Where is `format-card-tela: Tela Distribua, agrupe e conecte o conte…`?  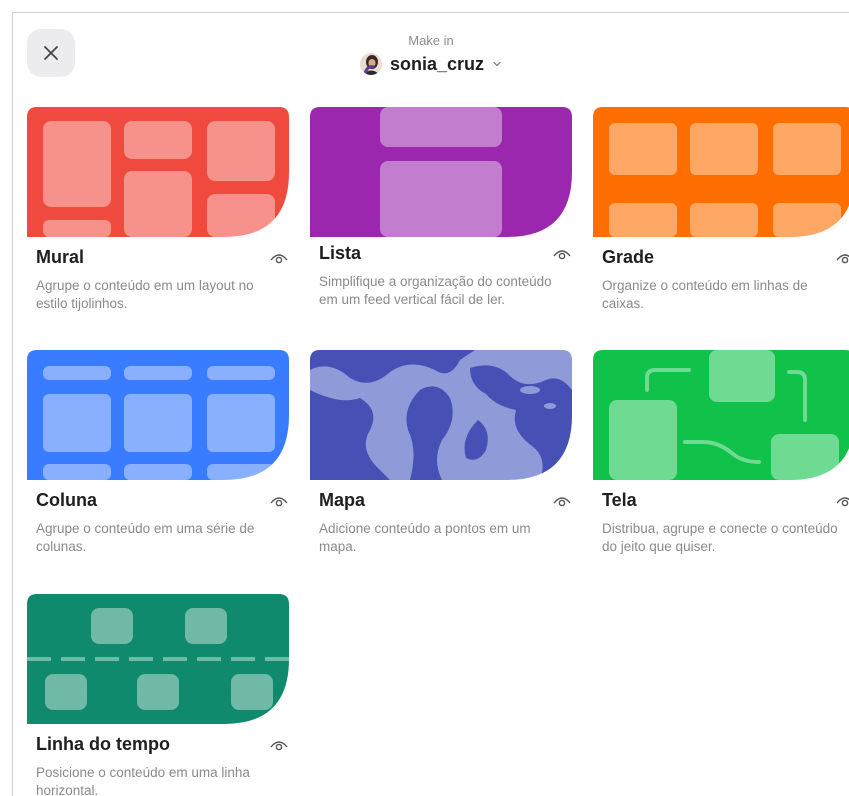 format-card-tela: Tela Distribua, agrupe e conecte o conte… is located at coordinates (721, 453).